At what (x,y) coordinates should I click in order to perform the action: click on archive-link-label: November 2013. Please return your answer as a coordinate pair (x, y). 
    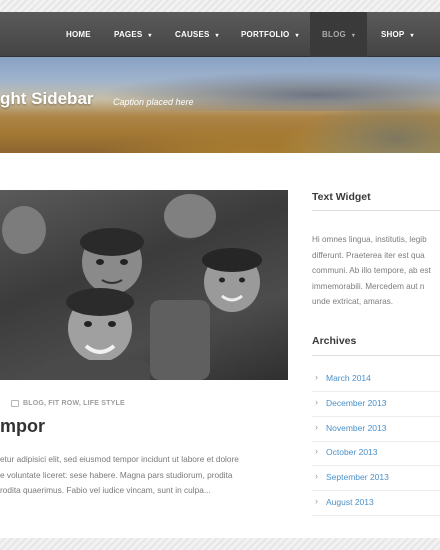
    Looking at the image, I should click on (356, 428).